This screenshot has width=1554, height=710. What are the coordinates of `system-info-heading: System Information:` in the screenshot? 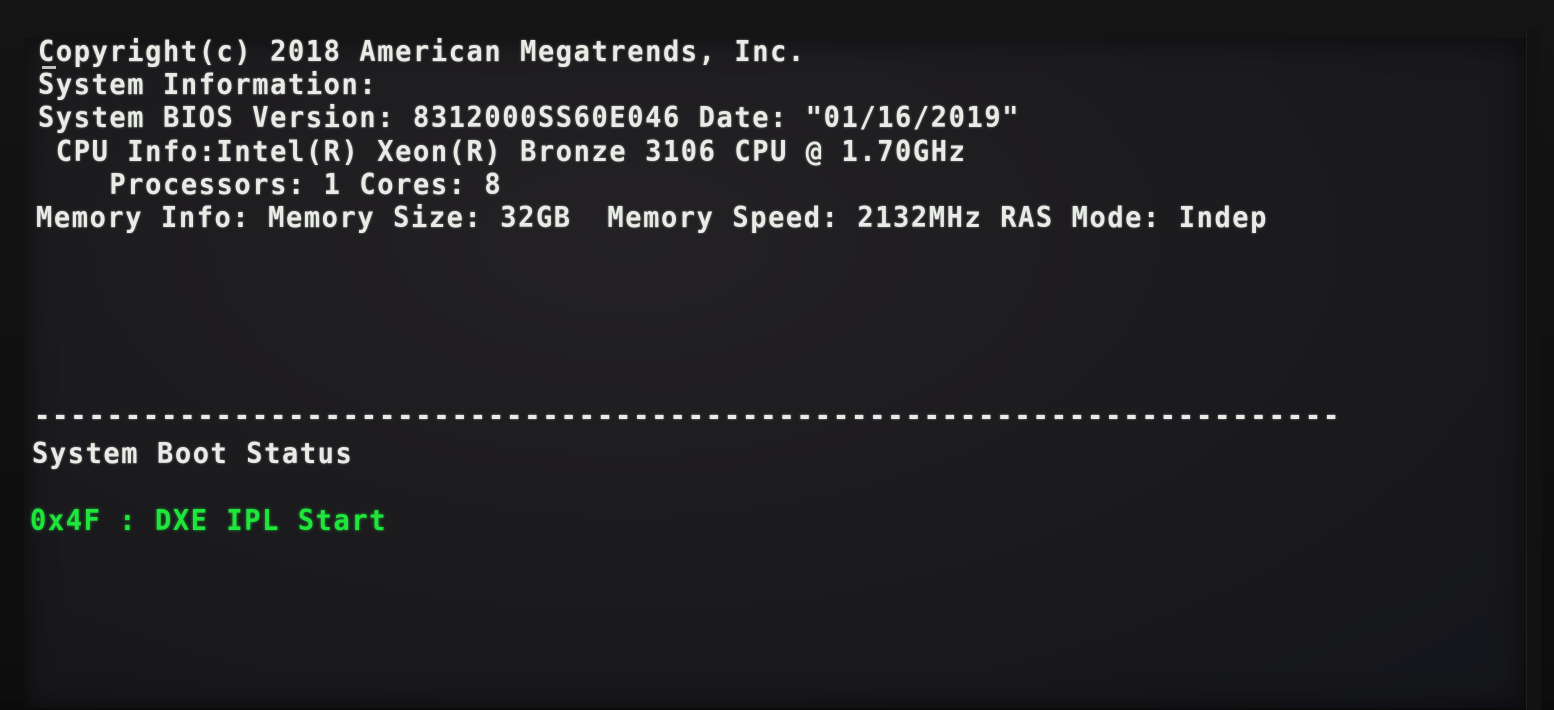 It's located at (208, 85).